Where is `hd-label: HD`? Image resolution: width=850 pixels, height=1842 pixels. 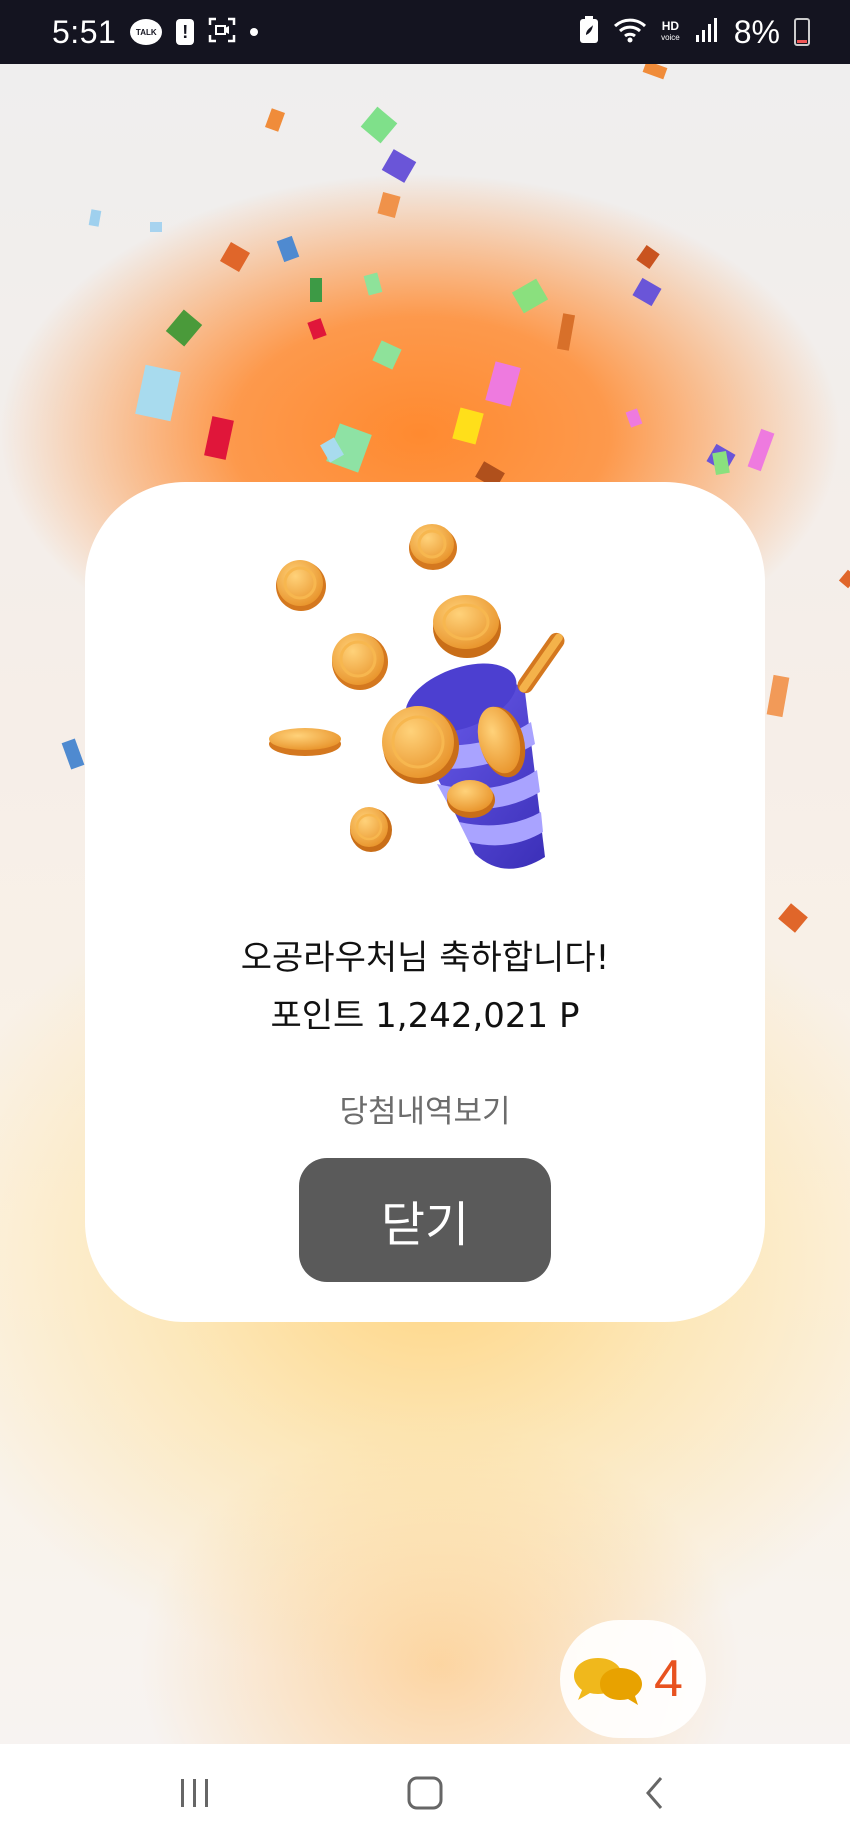
hd-label: HD is located at coordinates (670, 26).